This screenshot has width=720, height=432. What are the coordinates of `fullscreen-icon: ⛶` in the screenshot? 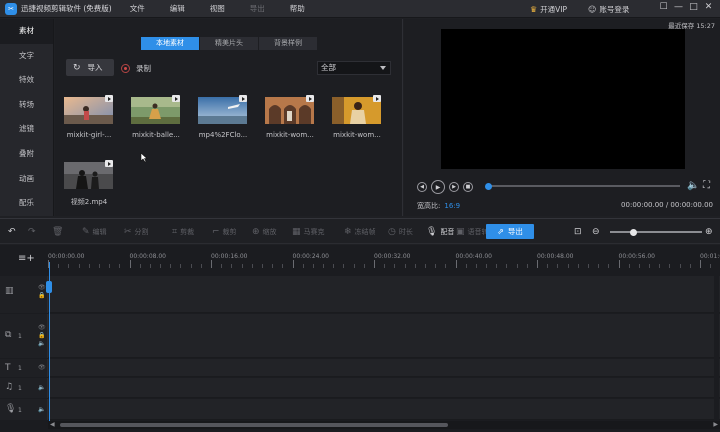 It's located at (706, 185).